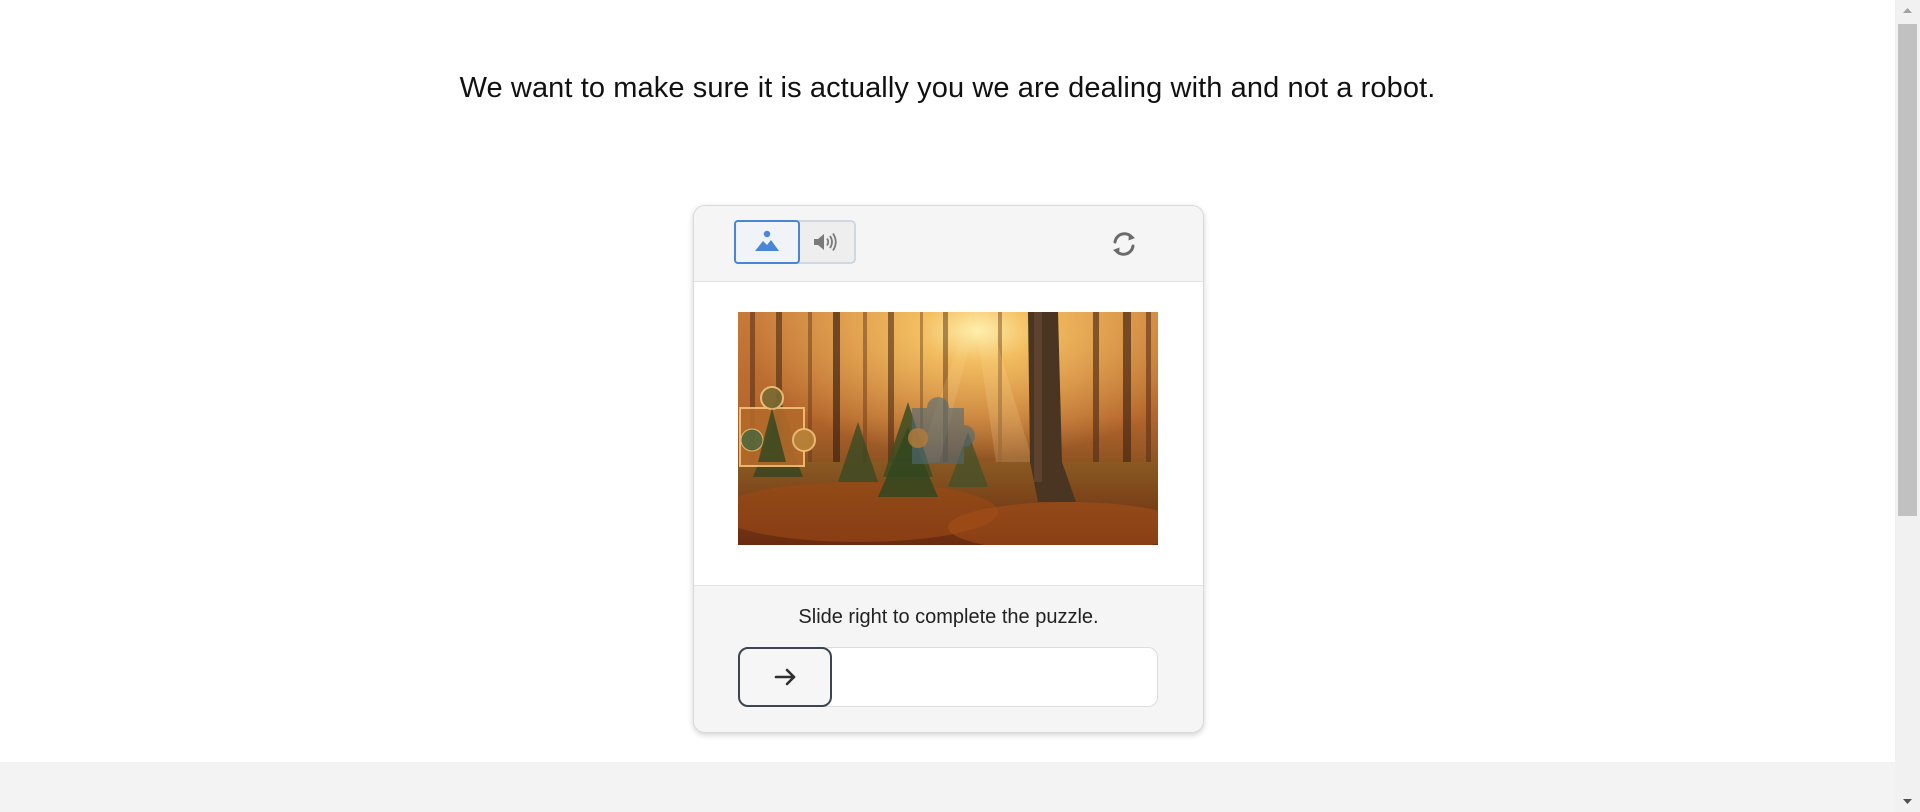  Describe the element at coordinates (948, 617) in the screenshot. I see `instruction-text: Slide right to complete the puzzle.` at that location.